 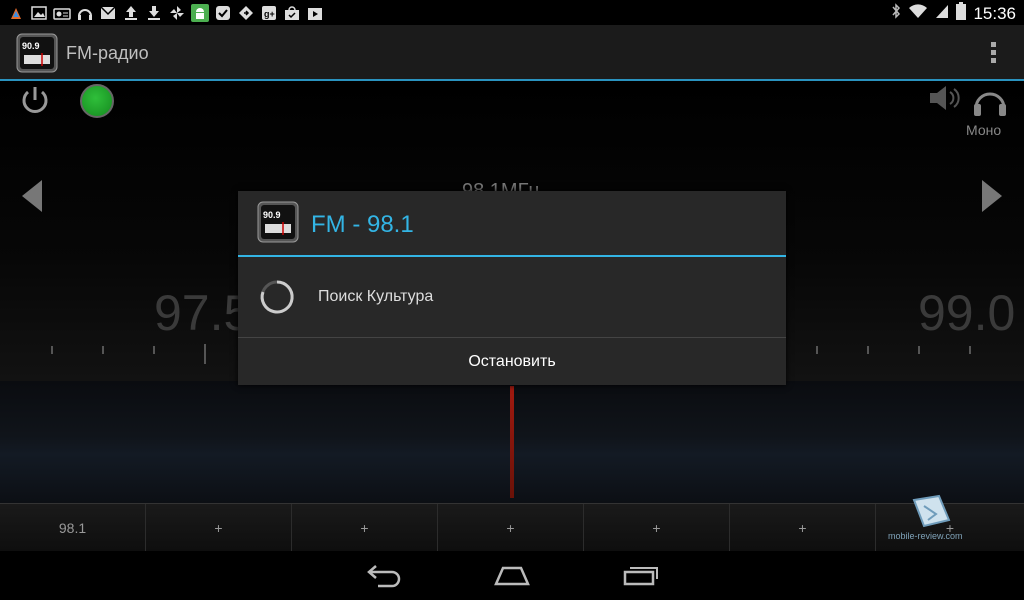 I want to click on fm-radio-app-icon: 90.9, so click(x=37, y=53).